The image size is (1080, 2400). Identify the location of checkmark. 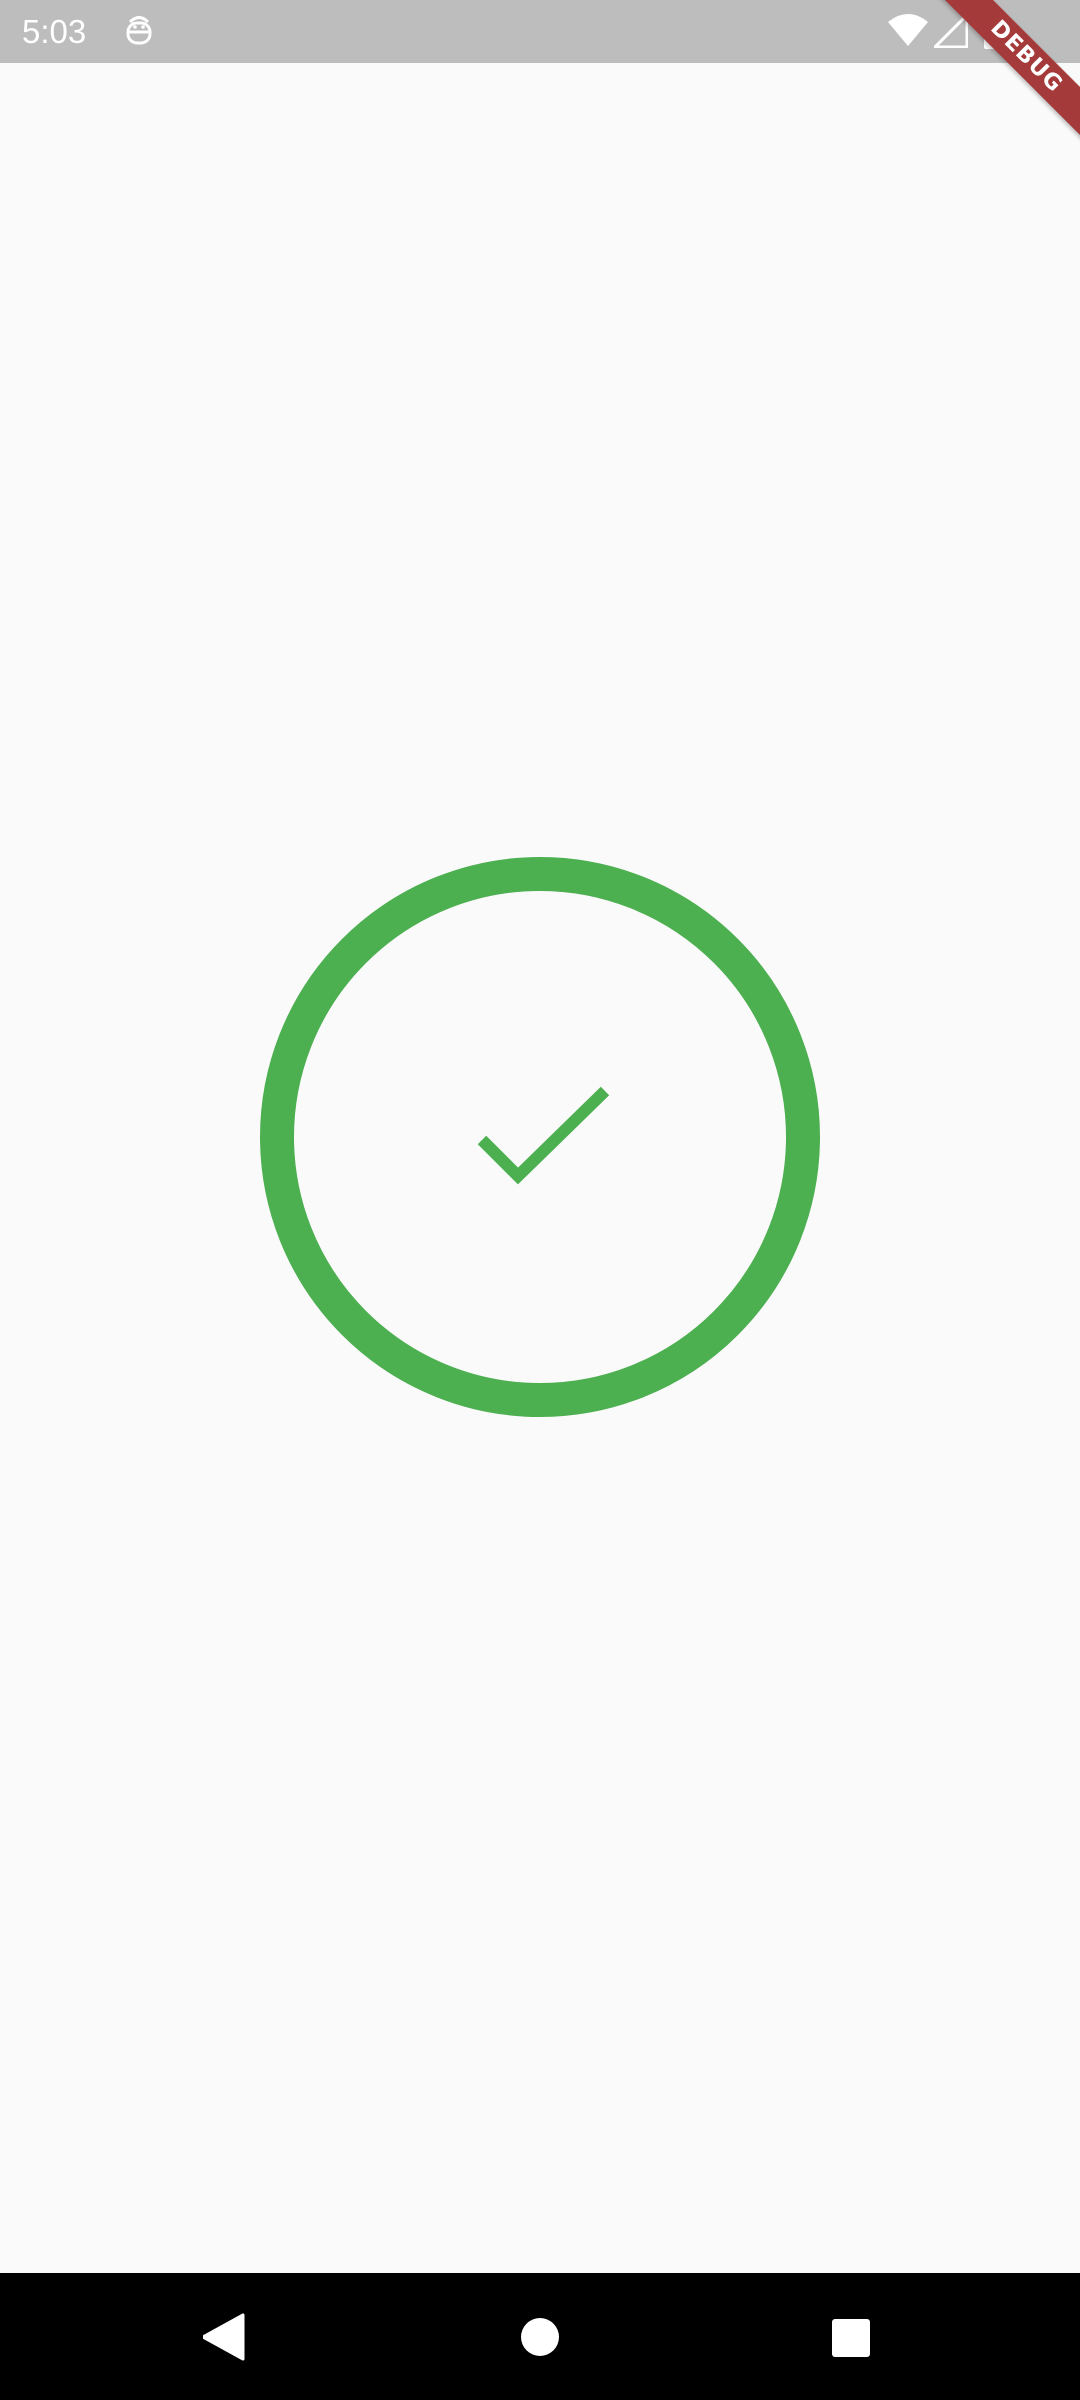
(543, 1135).